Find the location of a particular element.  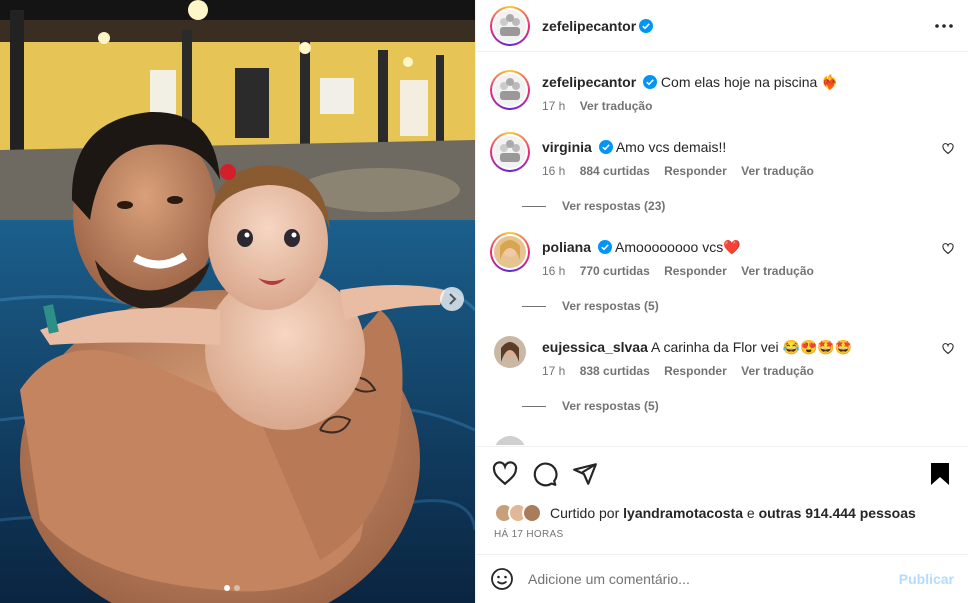

comment-text: Amoooooooo vcs❤️ is located at coordinates (678, 247).